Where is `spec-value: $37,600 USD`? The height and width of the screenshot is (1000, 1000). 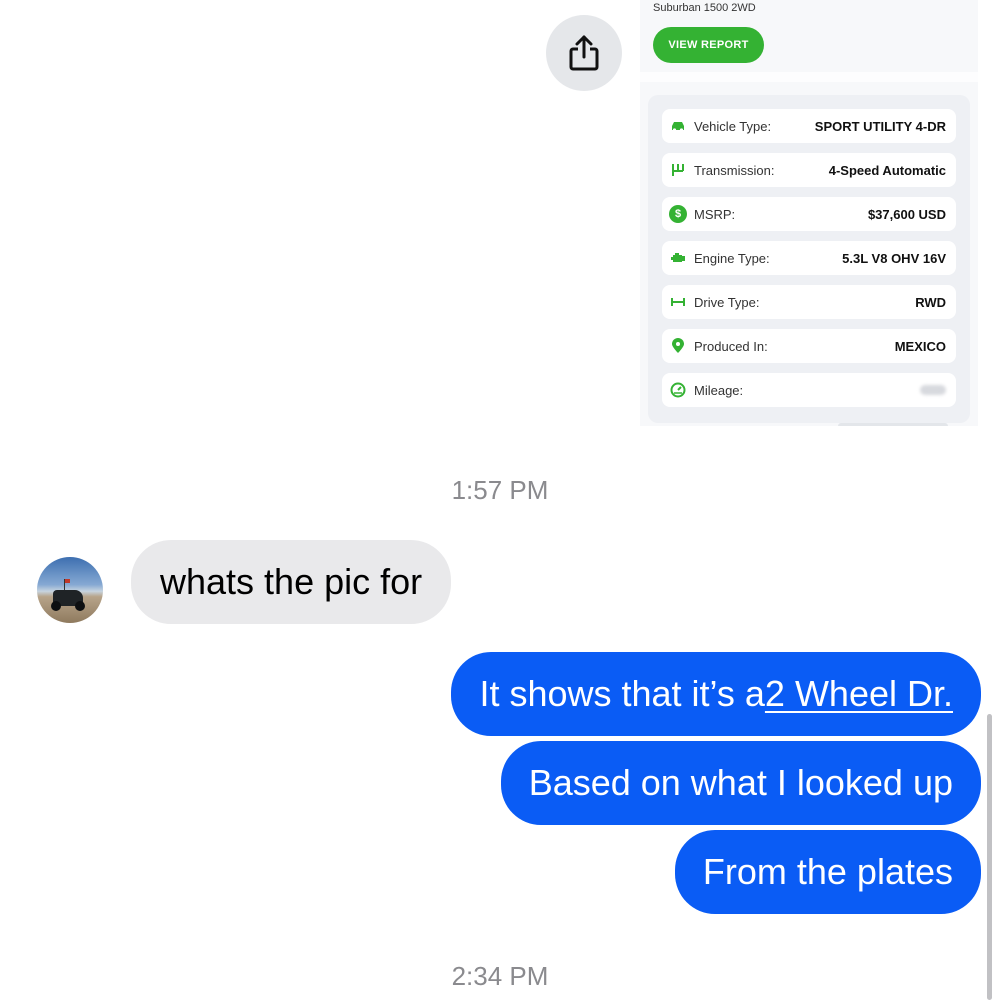
spec-value: $37,600 USD is located at coordinates (906, 214).